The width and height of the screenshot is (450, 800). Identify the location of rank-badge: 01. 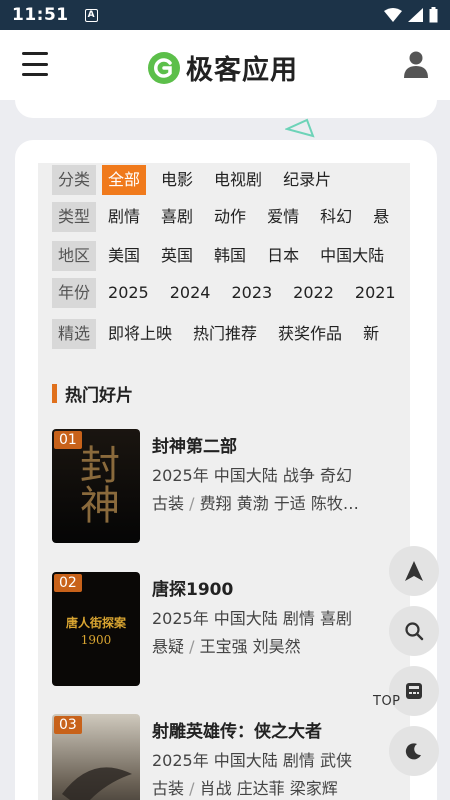
(68, 440).